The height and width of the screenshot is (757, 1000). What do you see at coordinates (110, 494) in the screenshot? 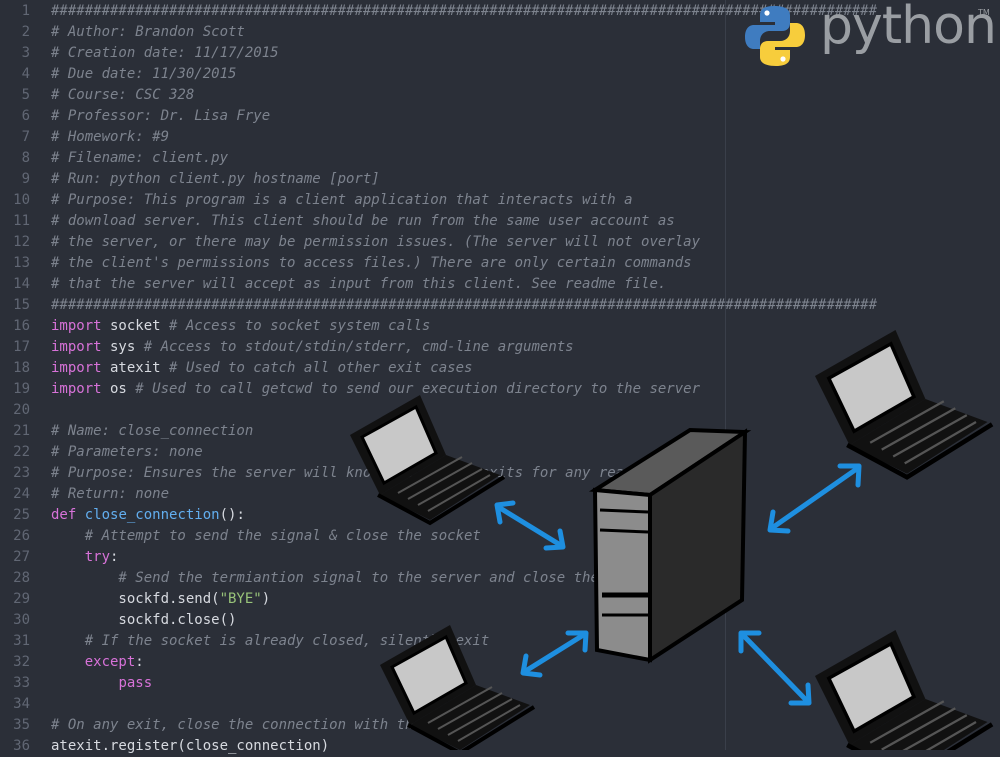
I see `code-text: # Return: none` at bounding box center [110, 494].